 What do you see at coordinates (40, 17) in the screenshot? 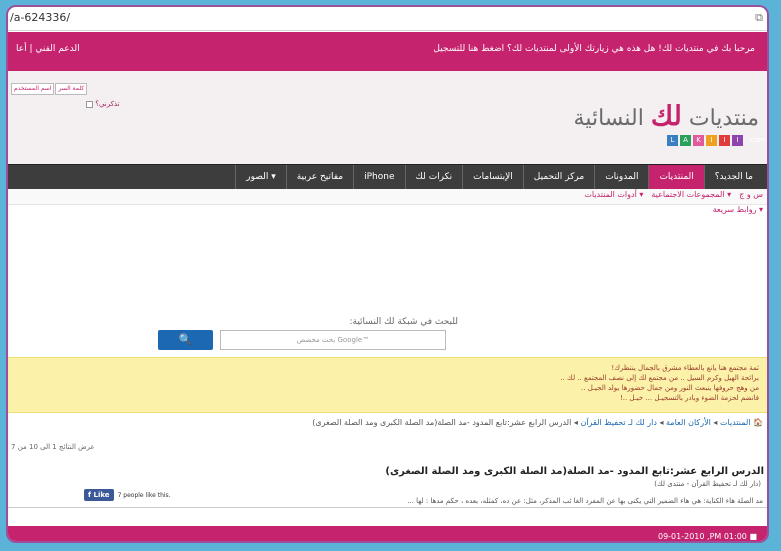
I see `url-text: /a-624336/` at bounding box center [40, 17].